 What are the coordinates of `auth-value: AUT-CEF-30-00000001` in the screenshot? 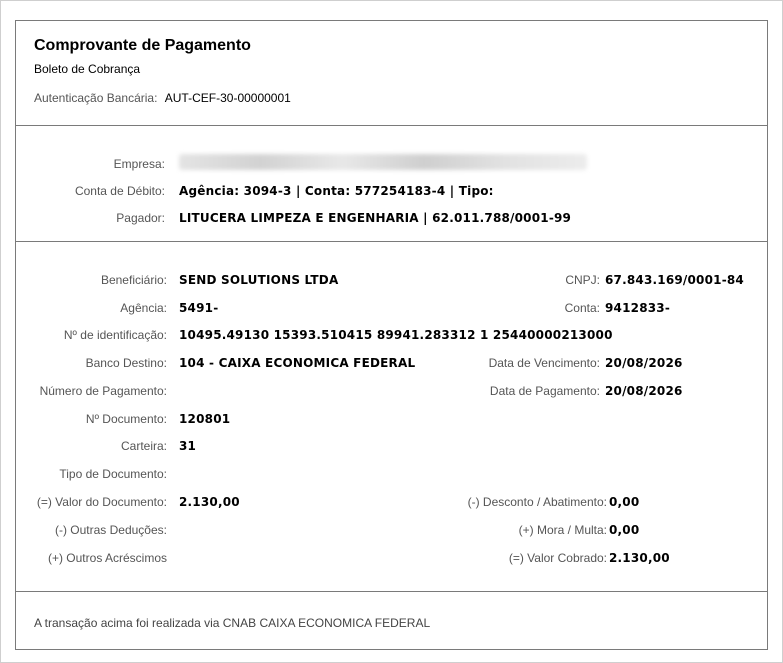 It's located at (227, 98).